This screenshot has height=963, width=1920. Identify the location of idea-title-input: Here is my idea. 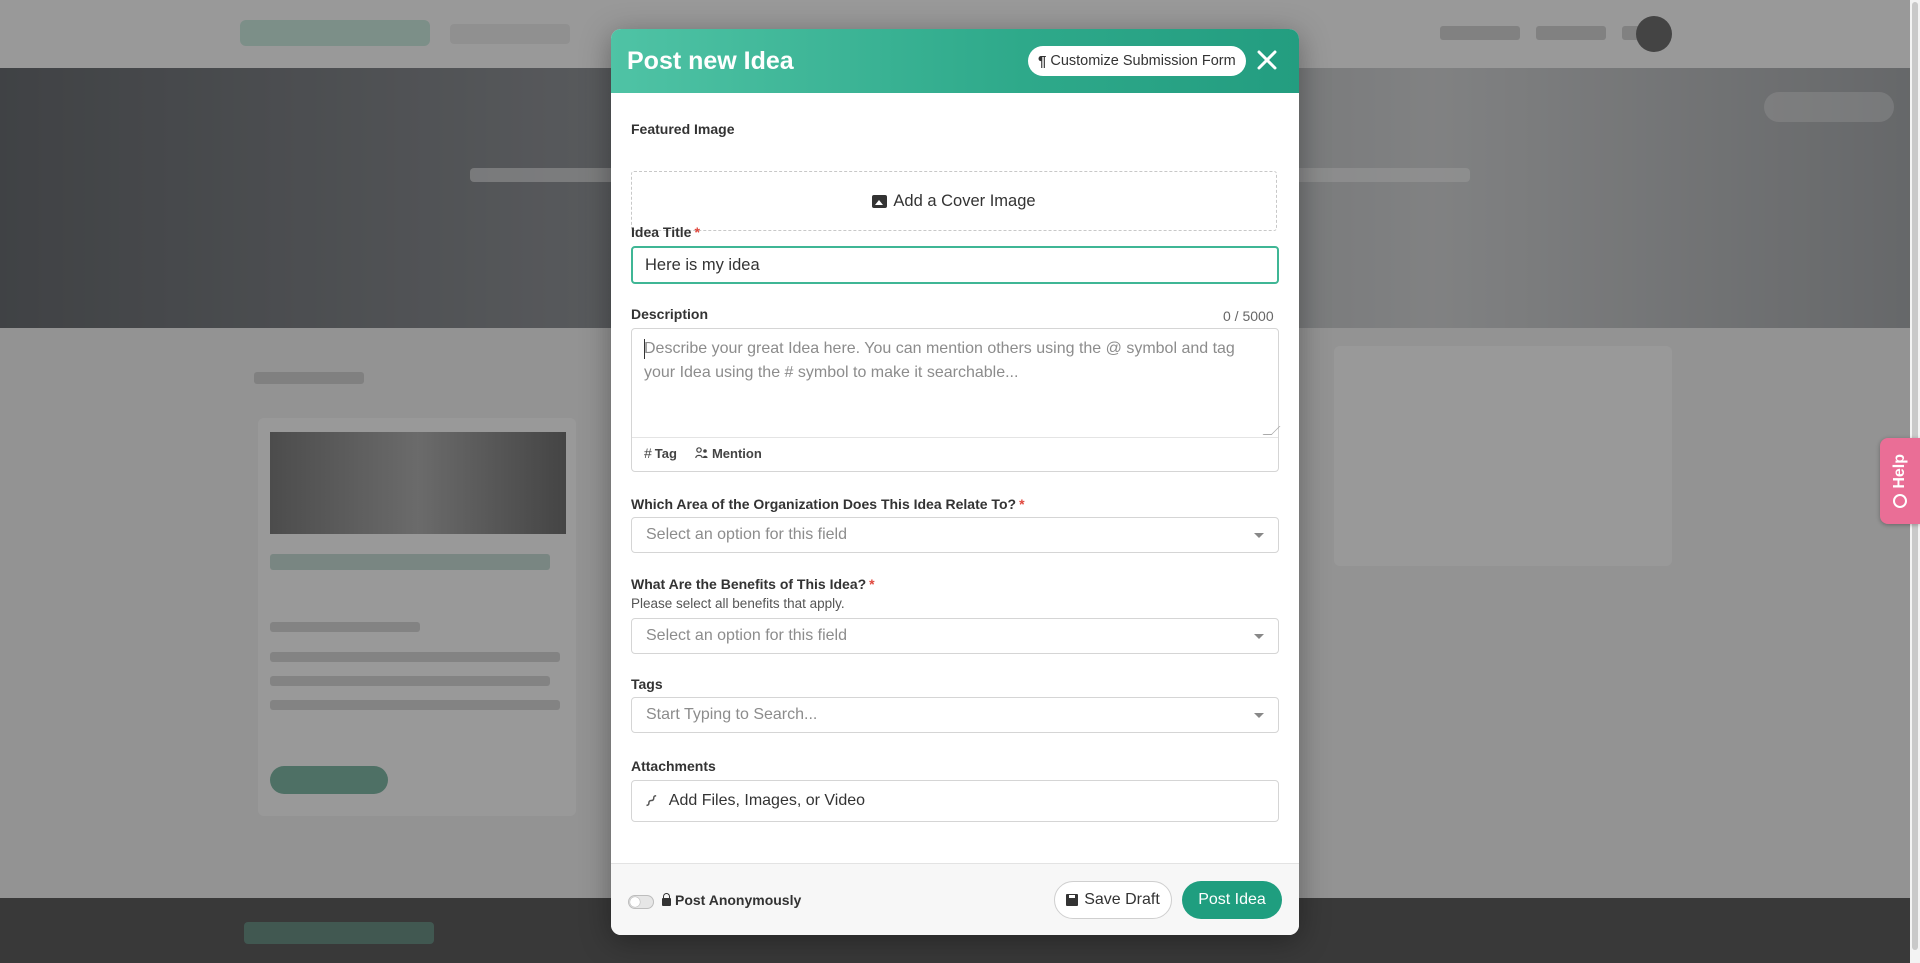
(955, 265).